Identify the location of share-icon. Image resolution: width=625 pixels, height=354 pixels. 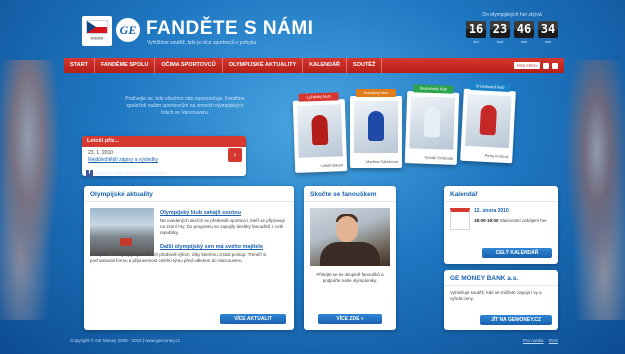
(546, 65).